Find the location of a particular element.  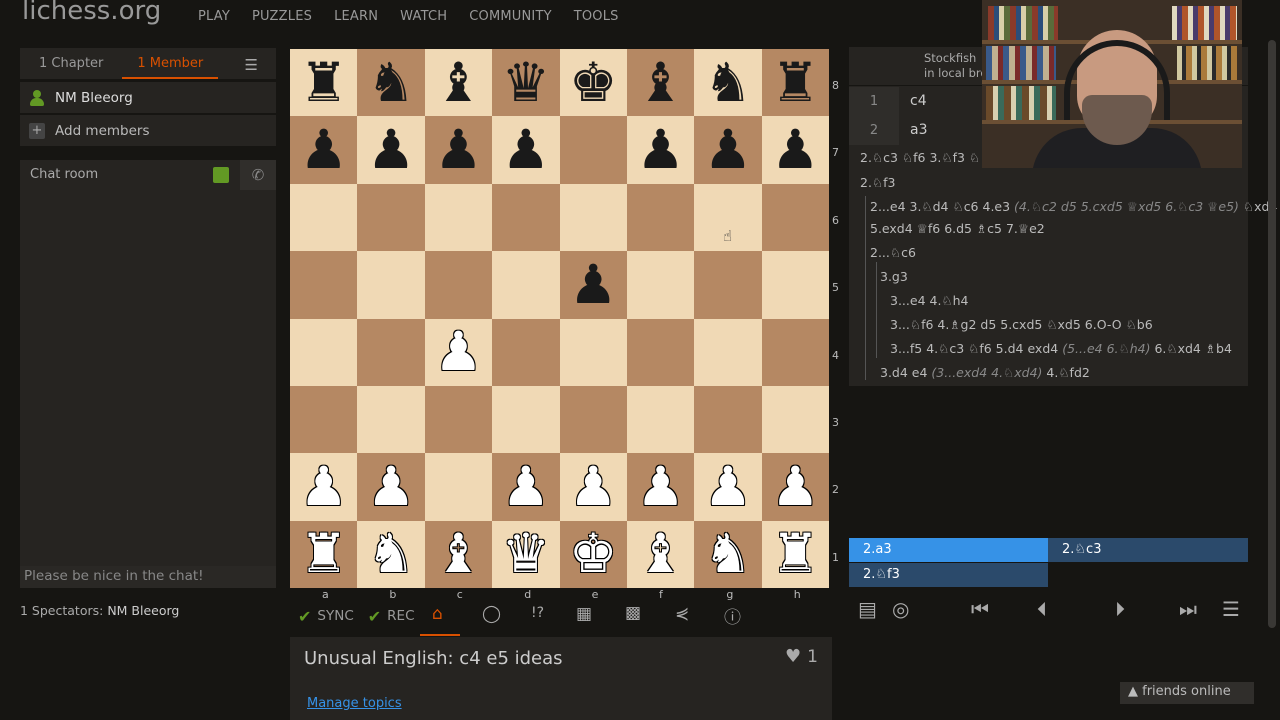

square-h7: ♟ is located at coordinates (795, 150).